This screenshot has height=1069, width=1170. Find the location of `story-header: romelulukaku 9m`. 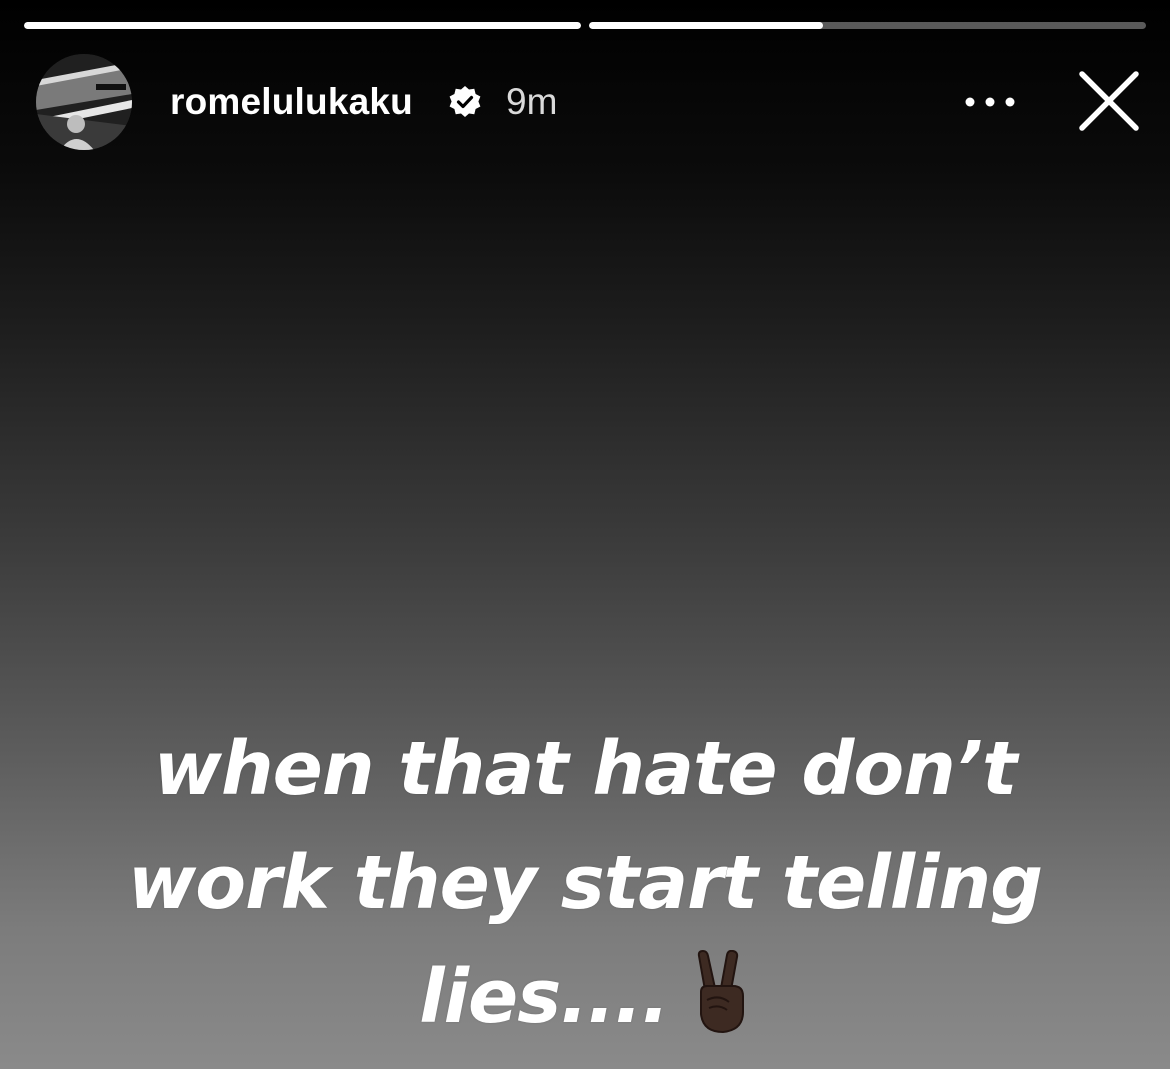

story-header: romelulukaku 9m is located at coordinates (591, 102).